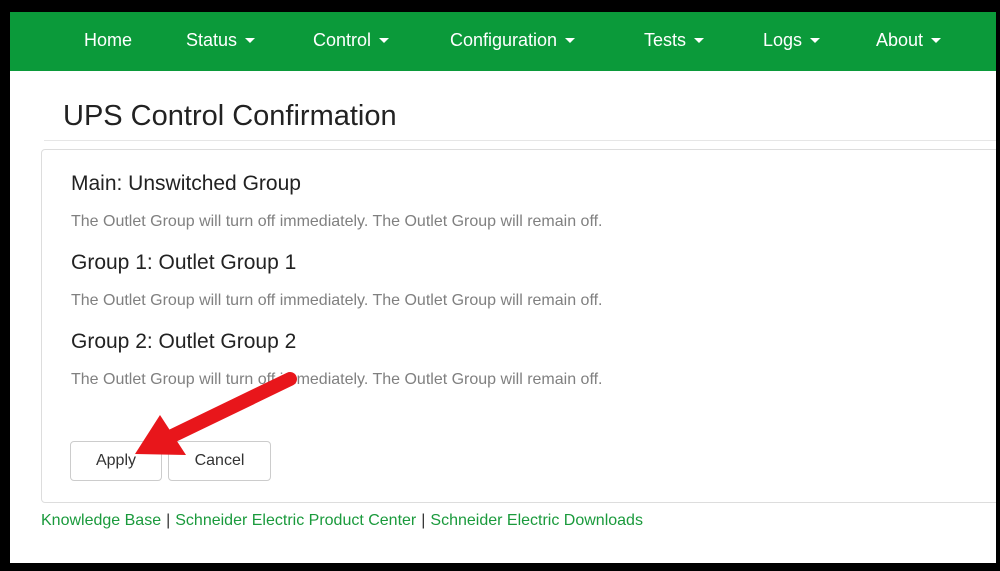 Image resolution: width=1000 pixels, height=571 pixels. I want to click on group-title-group-1: Group 1: Outlet Group 1, so click(184, 262).